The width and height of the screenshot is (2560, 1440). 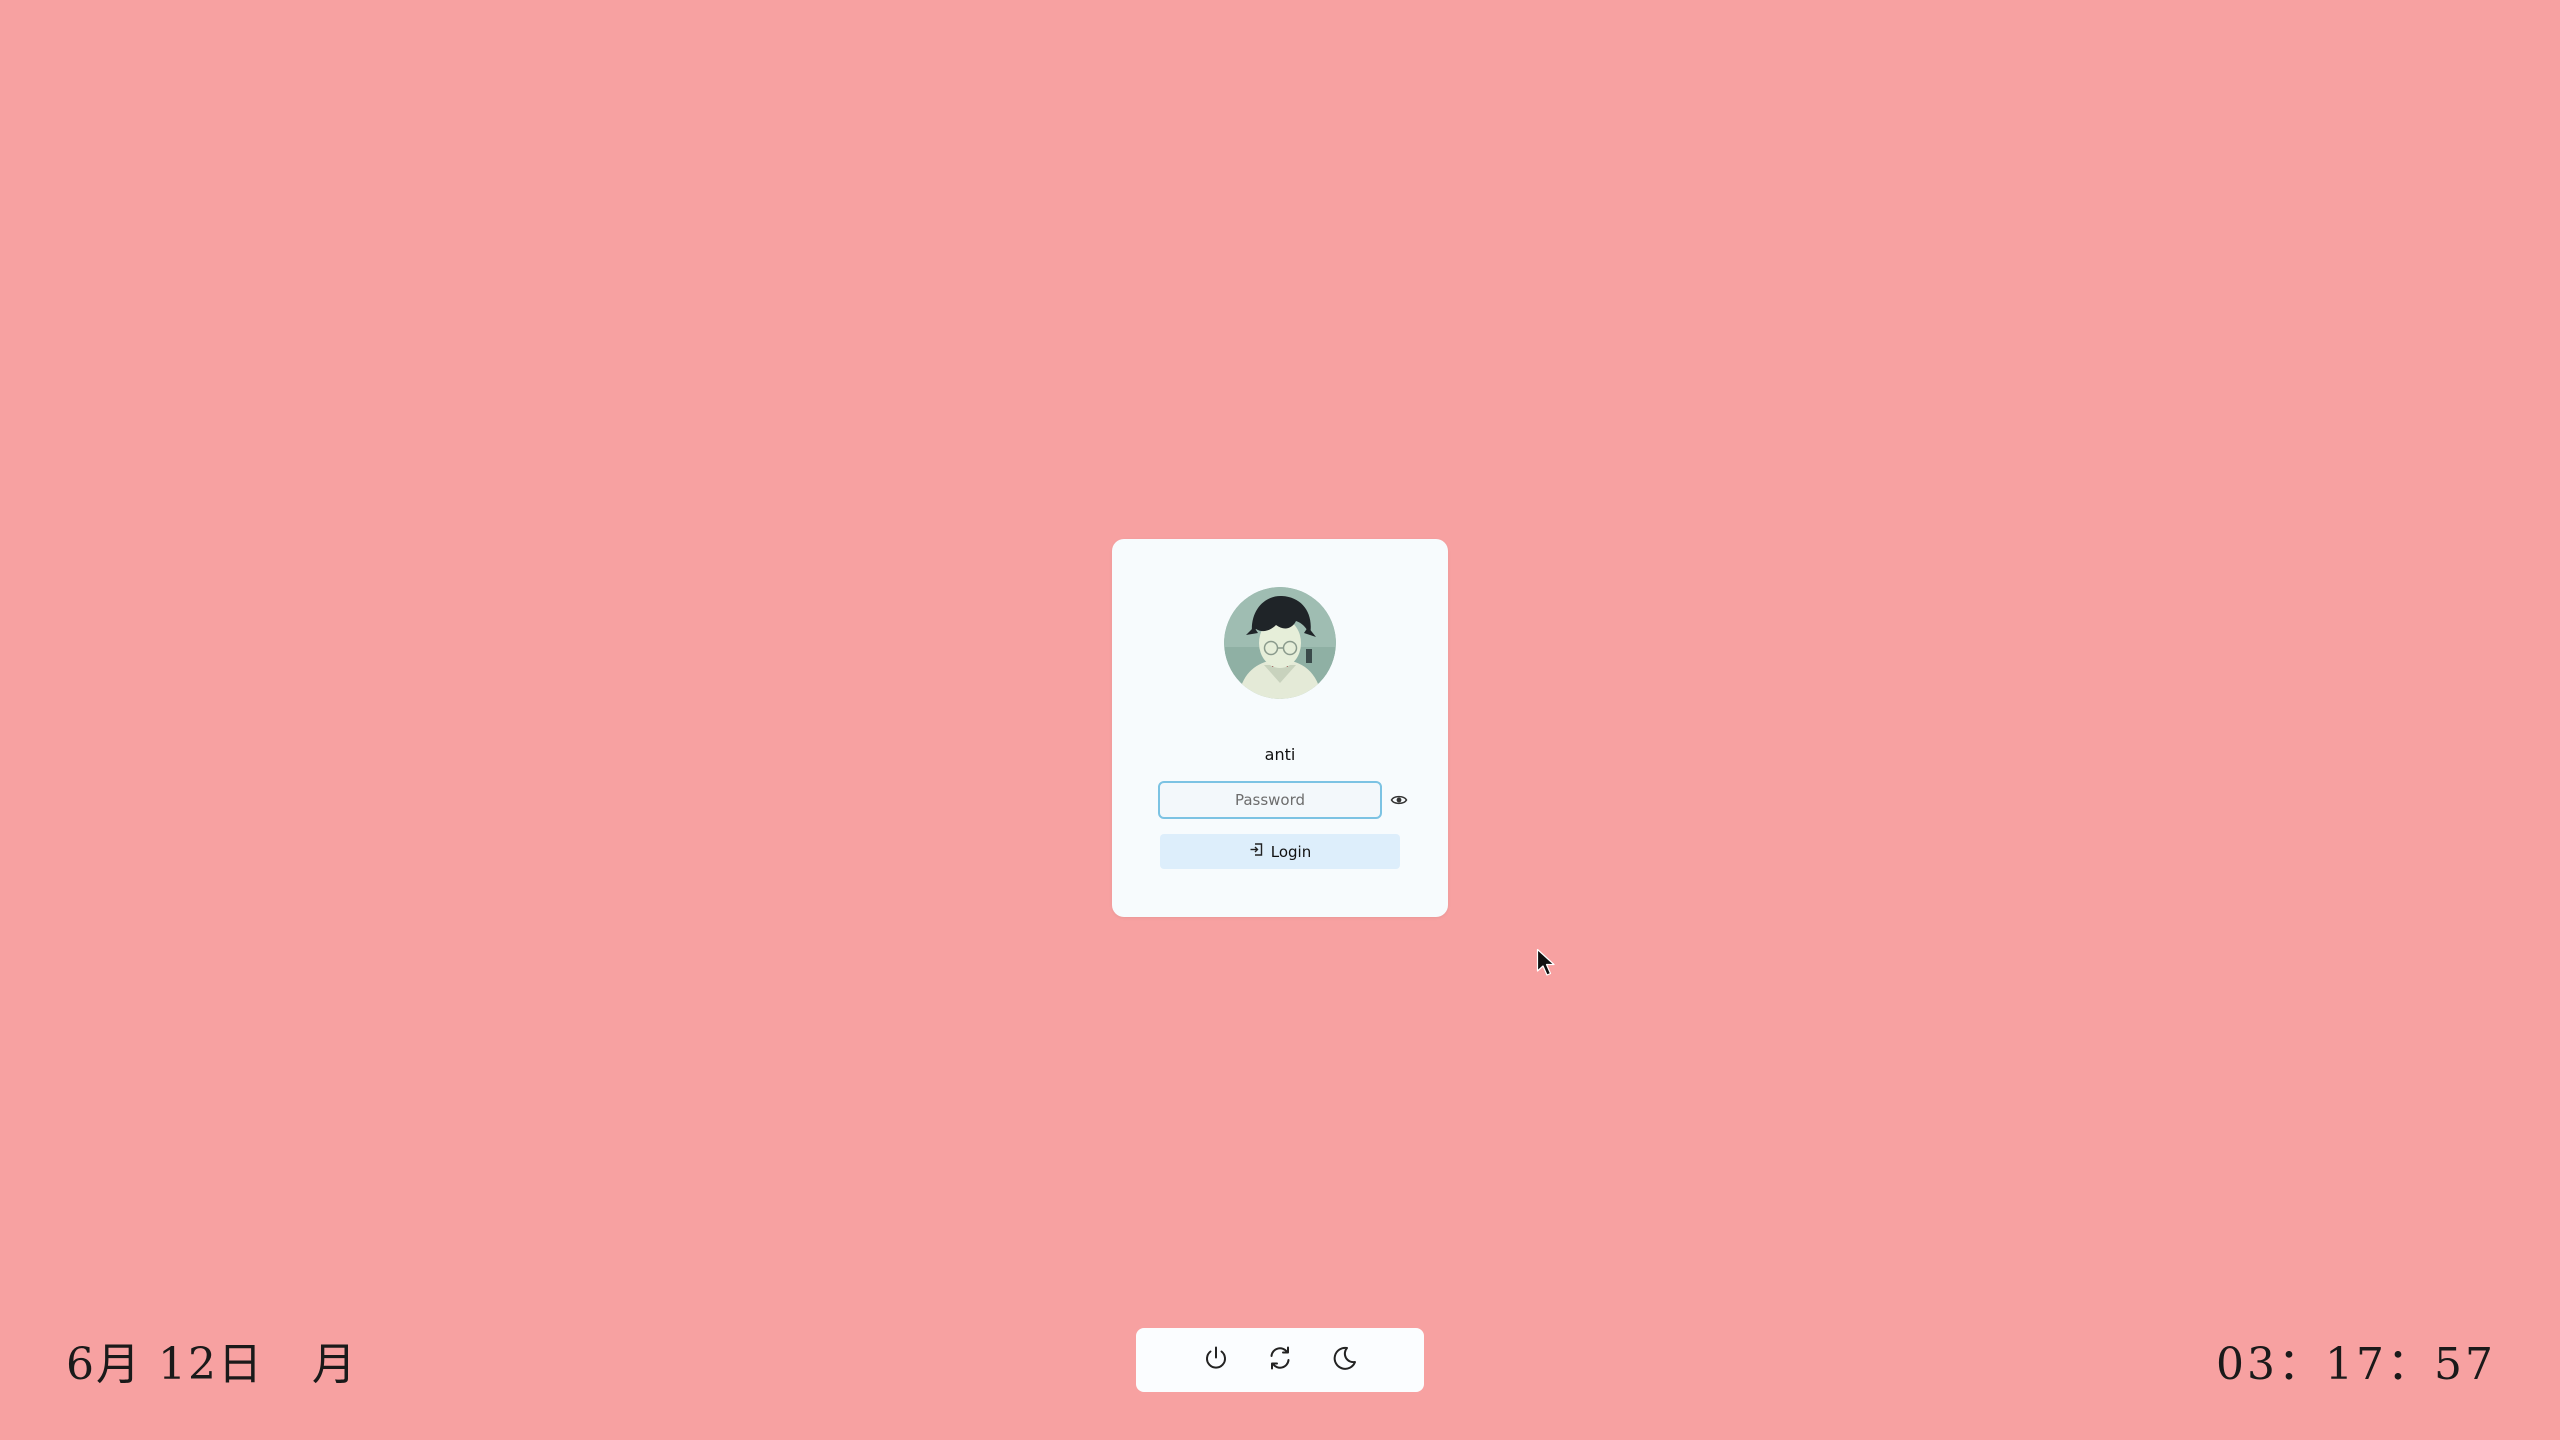 I want to click on refresh-icon, so click(x=1280, y=1360).